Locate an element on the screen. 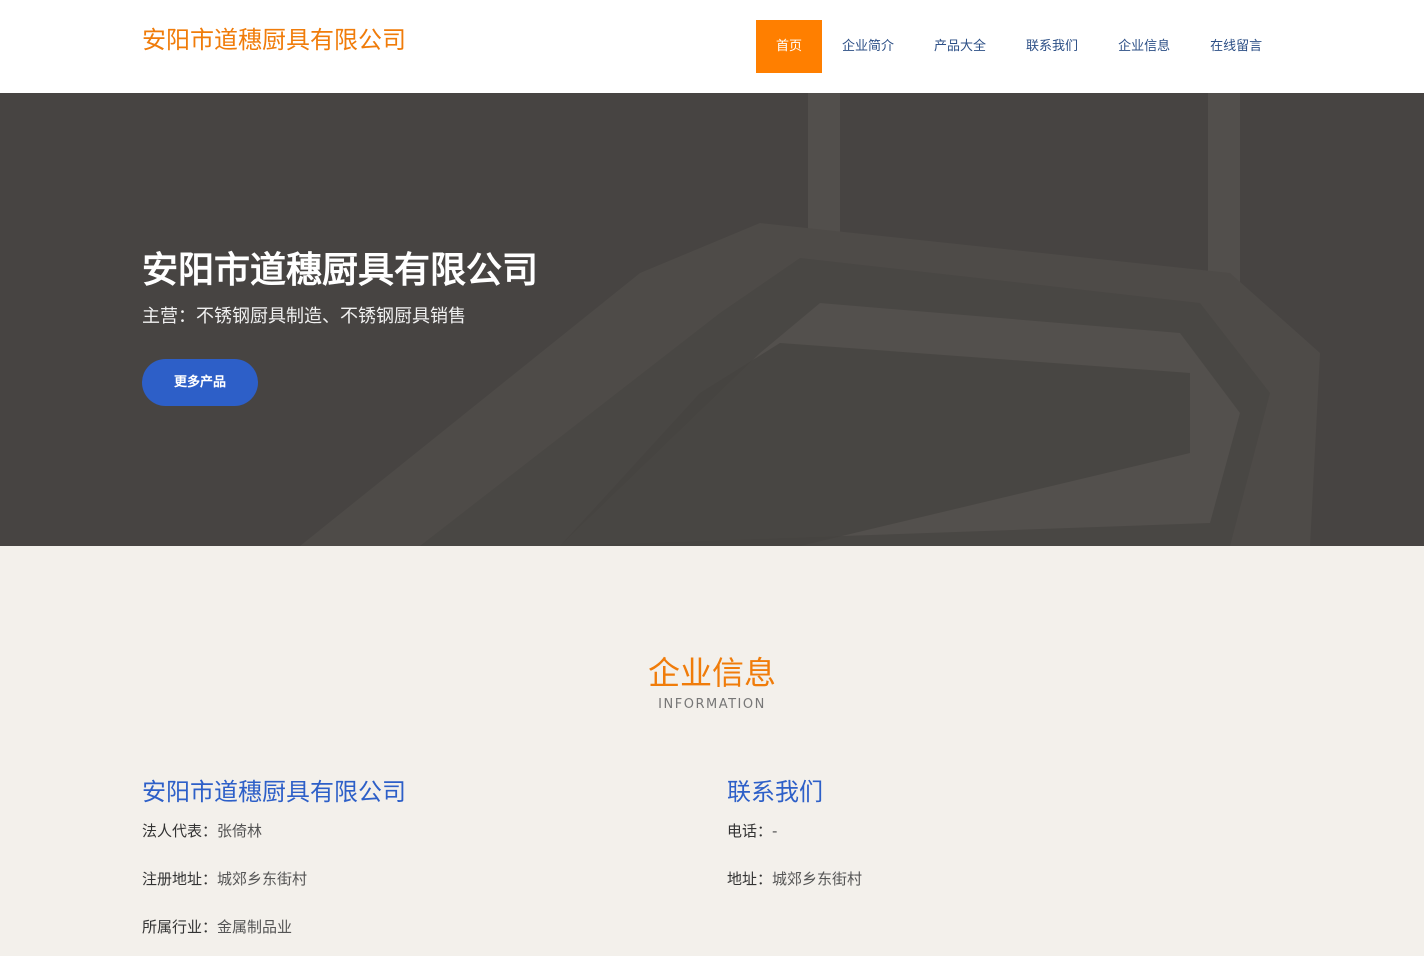 The width and height of the screenshot is (1424, 956). main-nav: 首页 企业简介 产品大全 联系我们 企业信息 在线留言 is located at coordinates (1019, 46).